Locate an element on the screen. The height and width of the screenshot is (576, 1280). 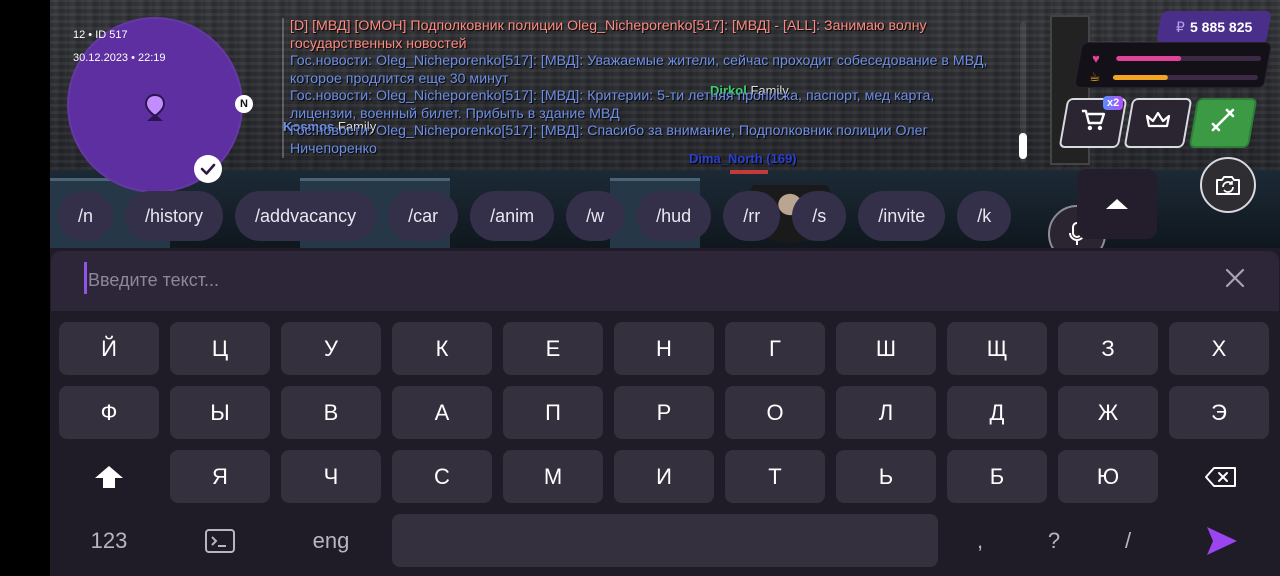
weapon-icon is located at coordinates (1223, 123).